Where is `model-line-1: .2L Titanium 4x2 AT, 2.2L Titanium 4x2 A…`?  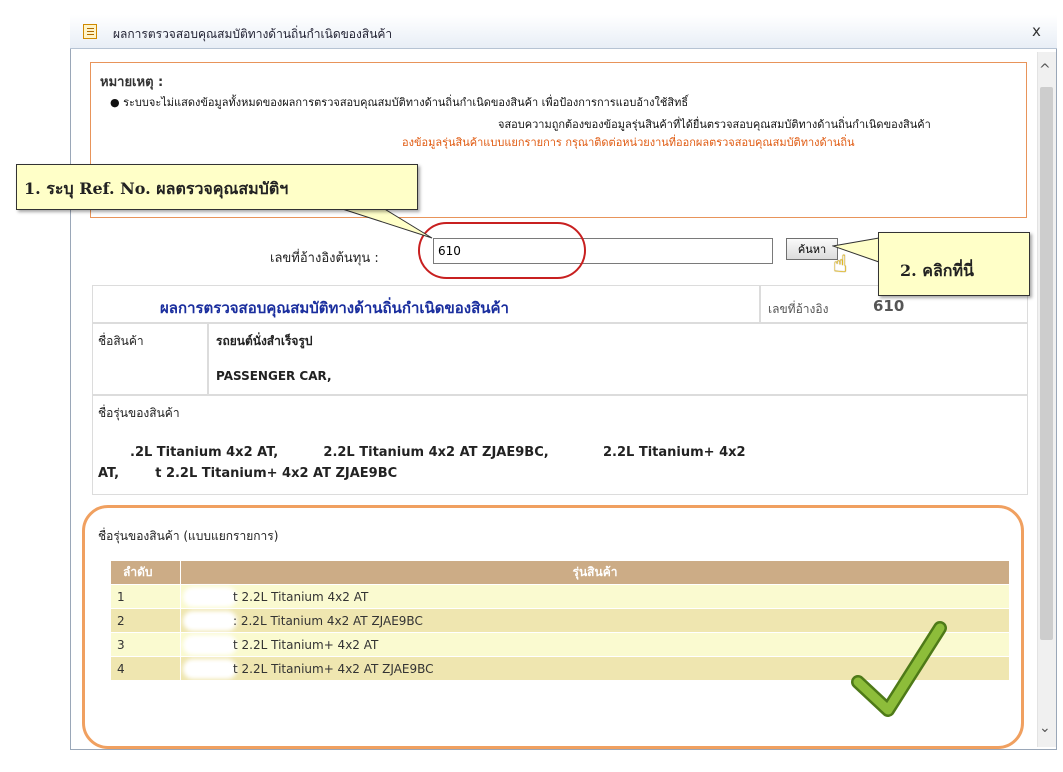
model-line-1: .2L Titanium 4x2 AT, 2.2L Titanium 4x2 A… is located at coordinates (438, 452).